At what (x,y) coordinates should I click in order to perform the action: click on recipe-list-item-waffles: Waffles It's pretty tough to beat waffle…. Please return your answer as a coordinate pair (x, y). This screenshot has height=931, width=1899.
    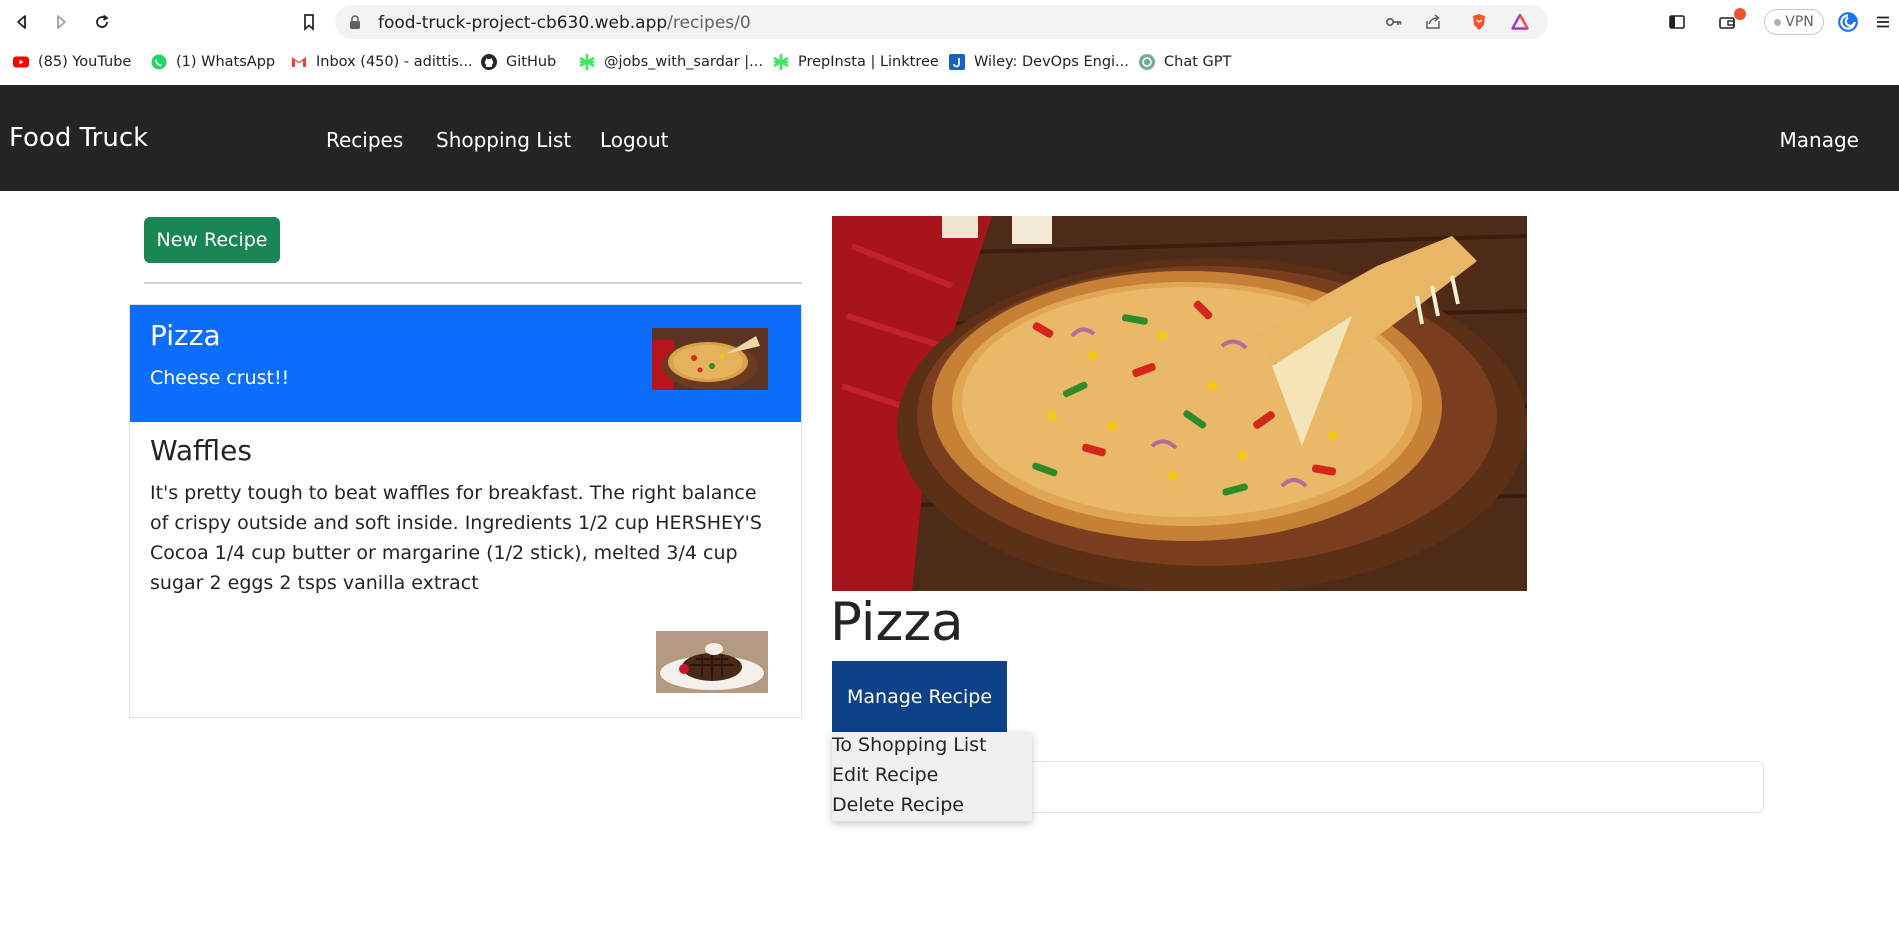
    Looking at the image, I should click on (465, 569).